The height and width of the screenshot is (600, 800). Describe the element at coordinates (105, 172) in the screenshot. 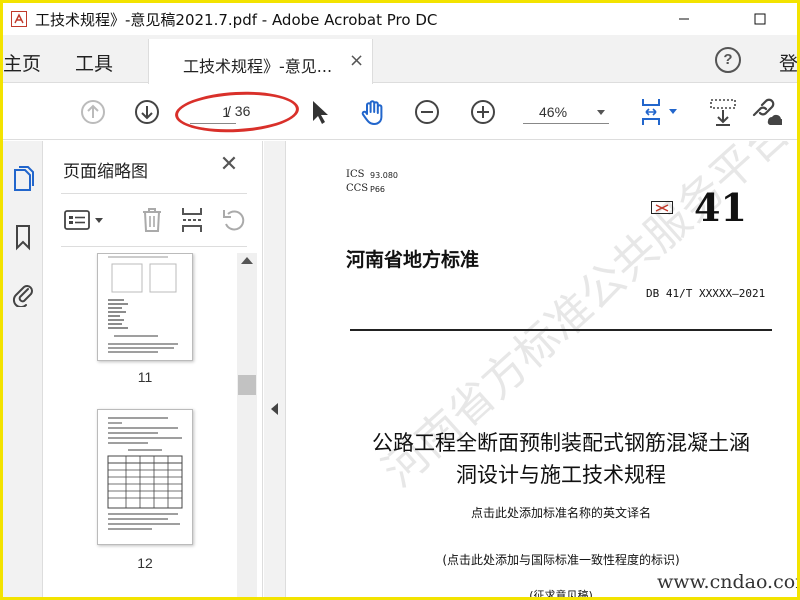

I see `panel-title: 页面缩略图` at that location.